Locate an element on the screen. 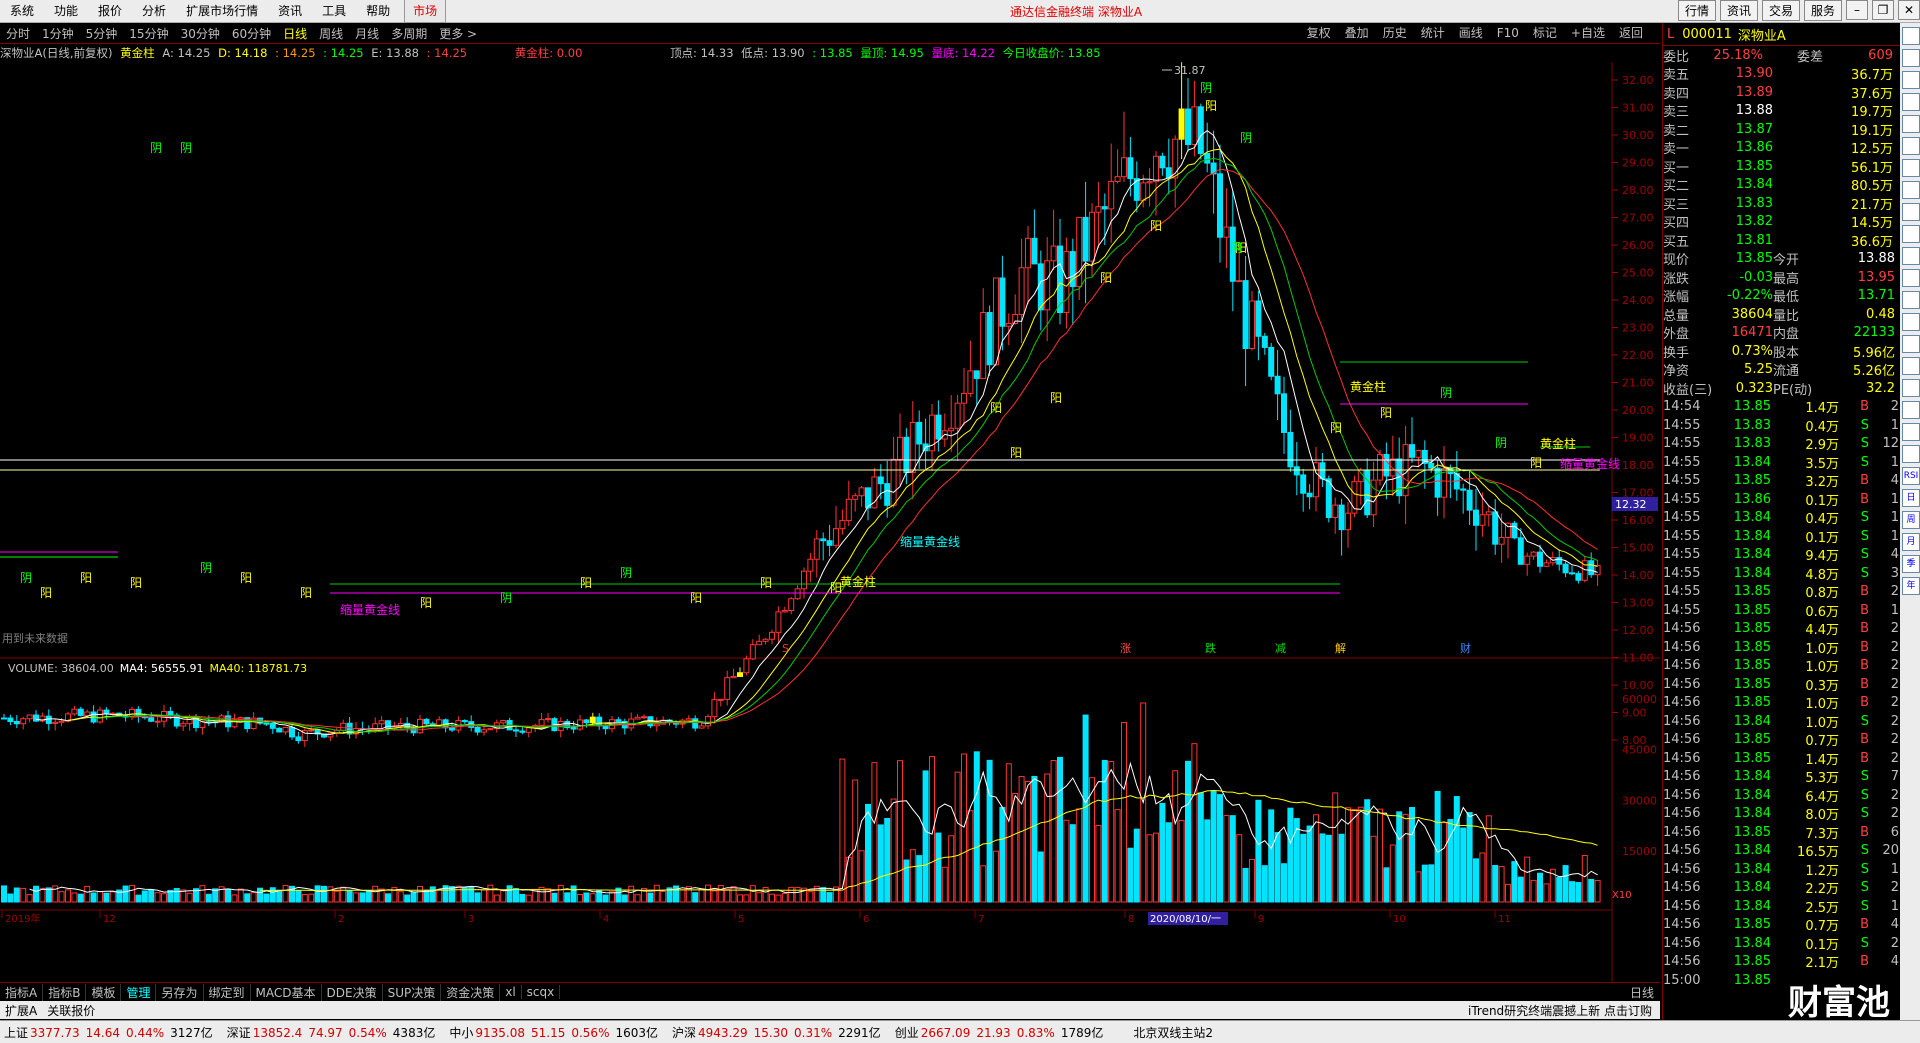  restore-icon: ❐ is located at coordinates (1883, 10).